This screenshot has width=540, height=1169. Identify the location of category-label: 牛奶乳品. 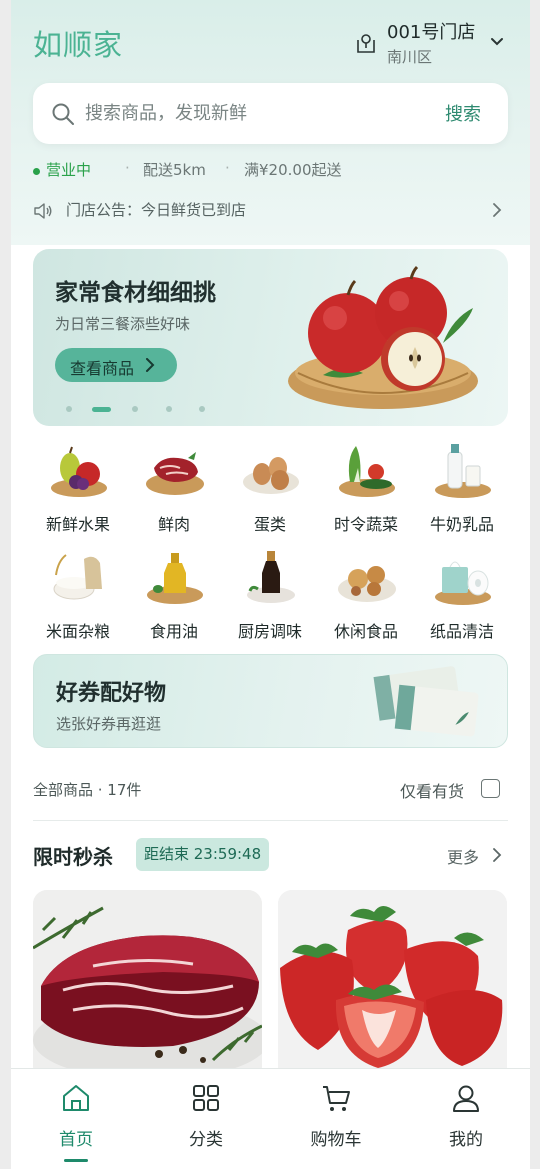
(461, 524).